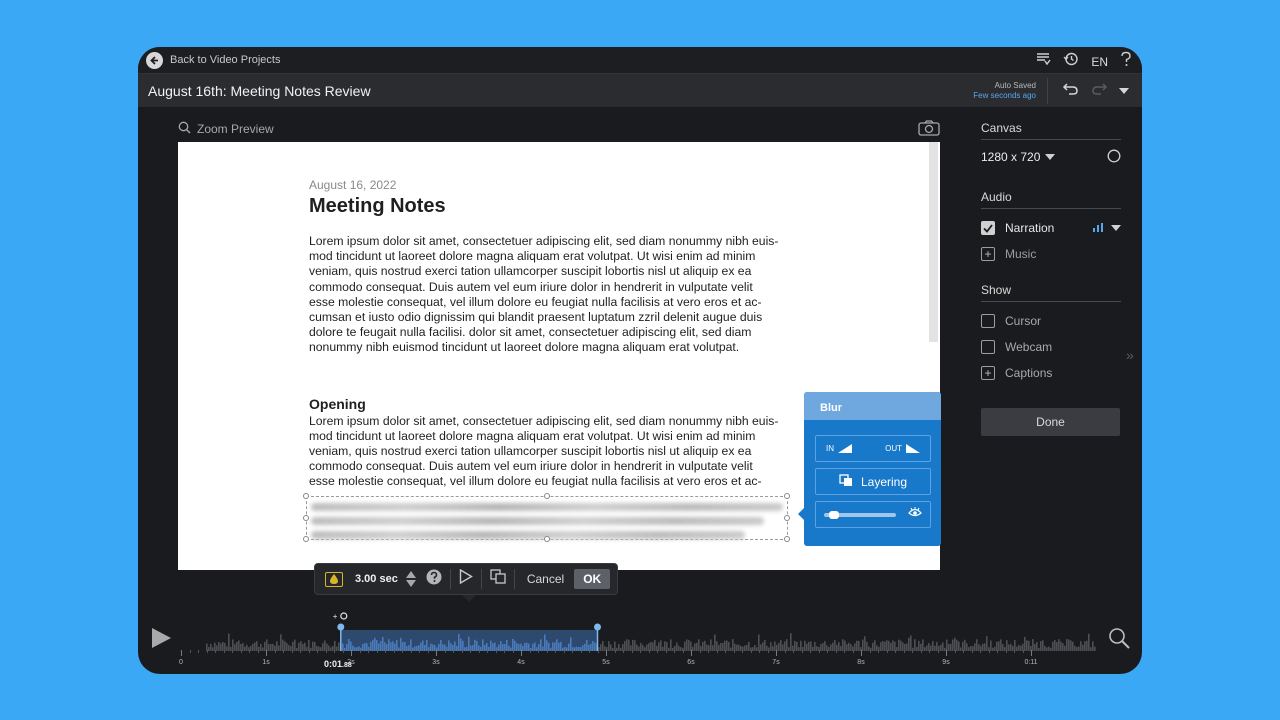 The width and height of the screenshot is (1280, 720). I want to click on blur-amount-row, so click(873, 514).